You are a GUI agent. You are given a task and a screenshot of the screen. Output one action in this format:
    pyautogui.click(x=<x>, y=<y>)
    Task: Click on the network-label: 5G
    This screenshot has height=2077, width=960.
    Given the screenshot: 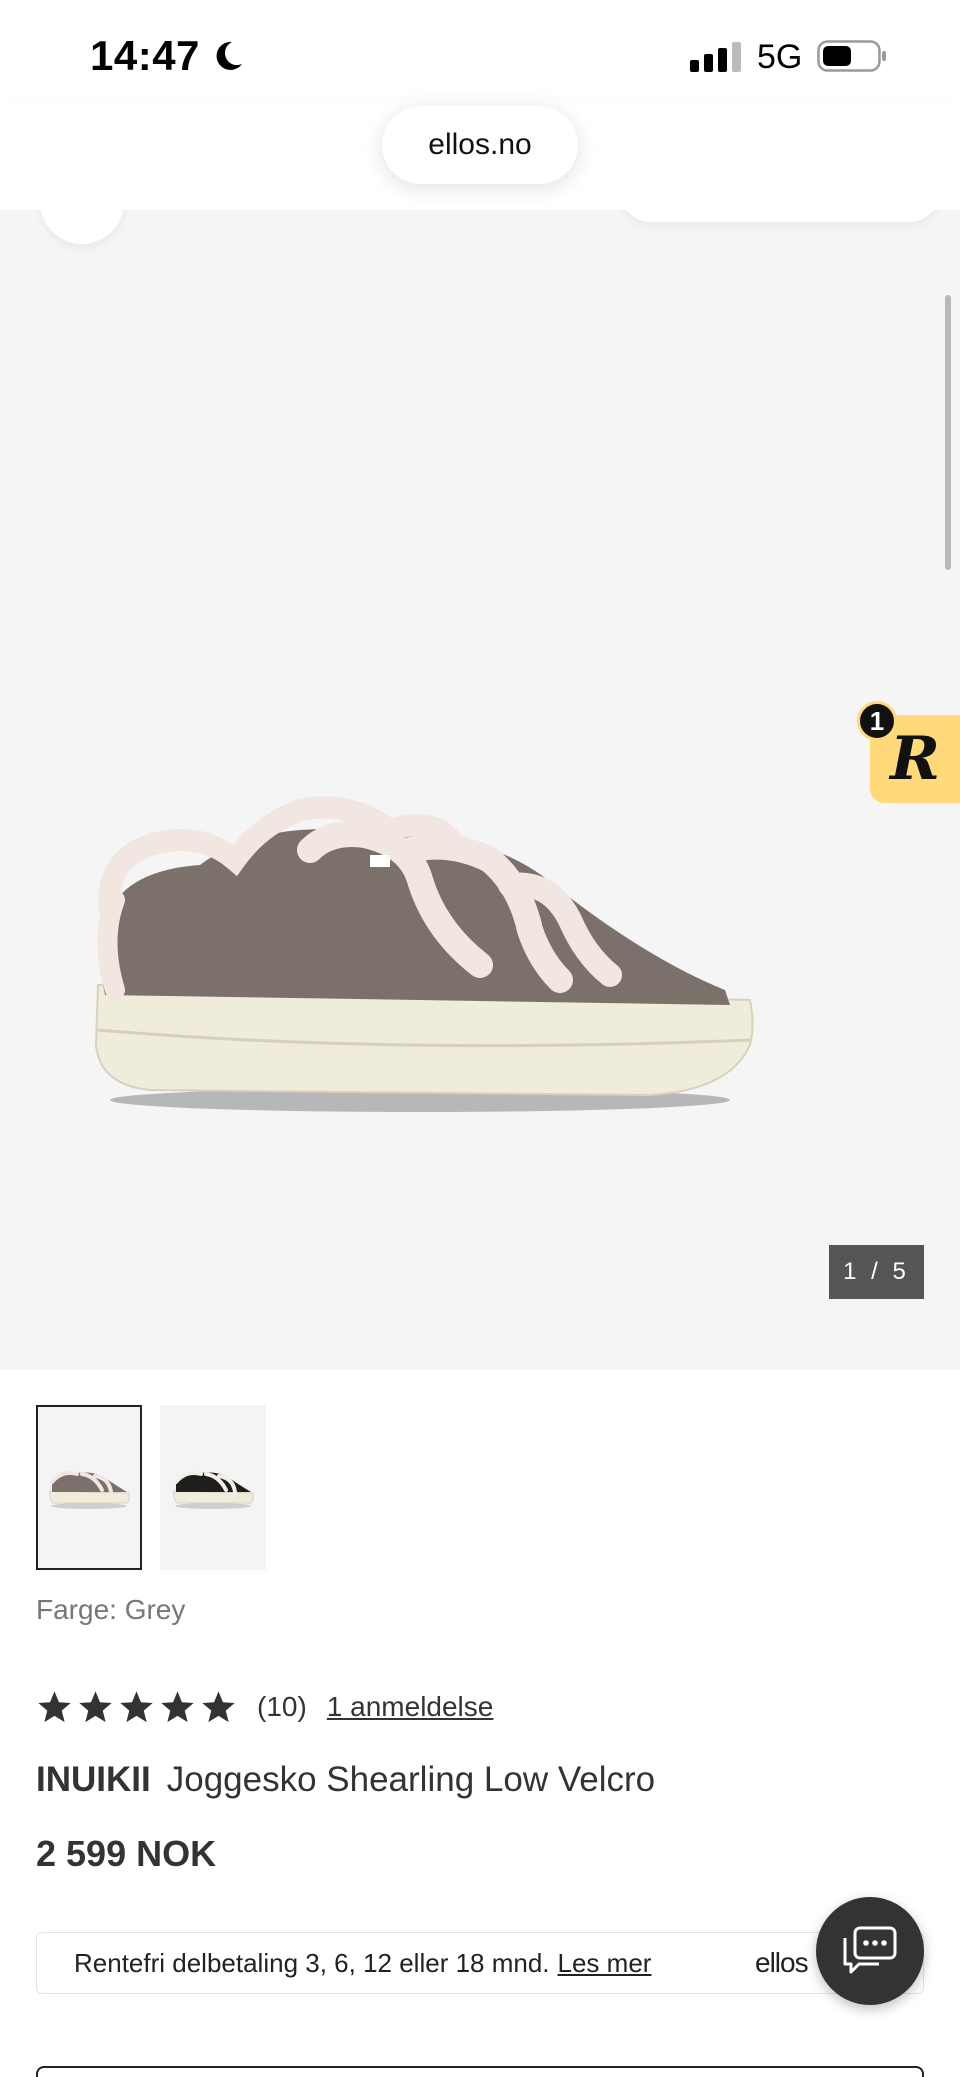 What is the action you would take?
    pyautogui.click(x=780, y=57)
    